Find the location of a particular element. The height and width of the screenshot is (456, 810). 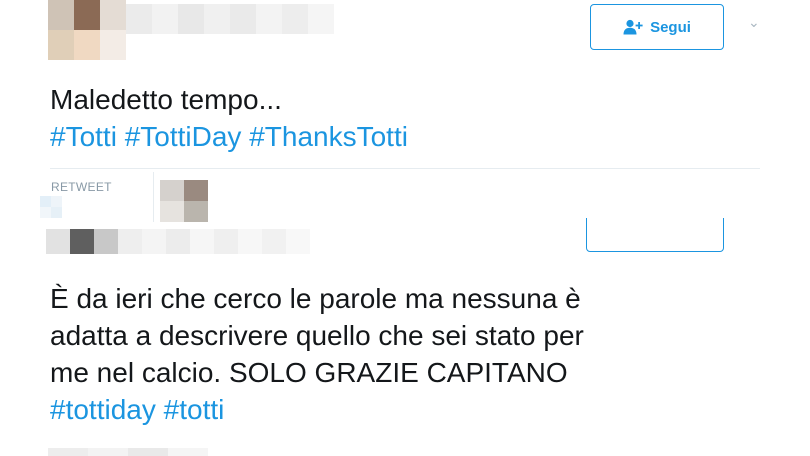

tweet1-follow-button: Segui is located at coordinates (657, 27).